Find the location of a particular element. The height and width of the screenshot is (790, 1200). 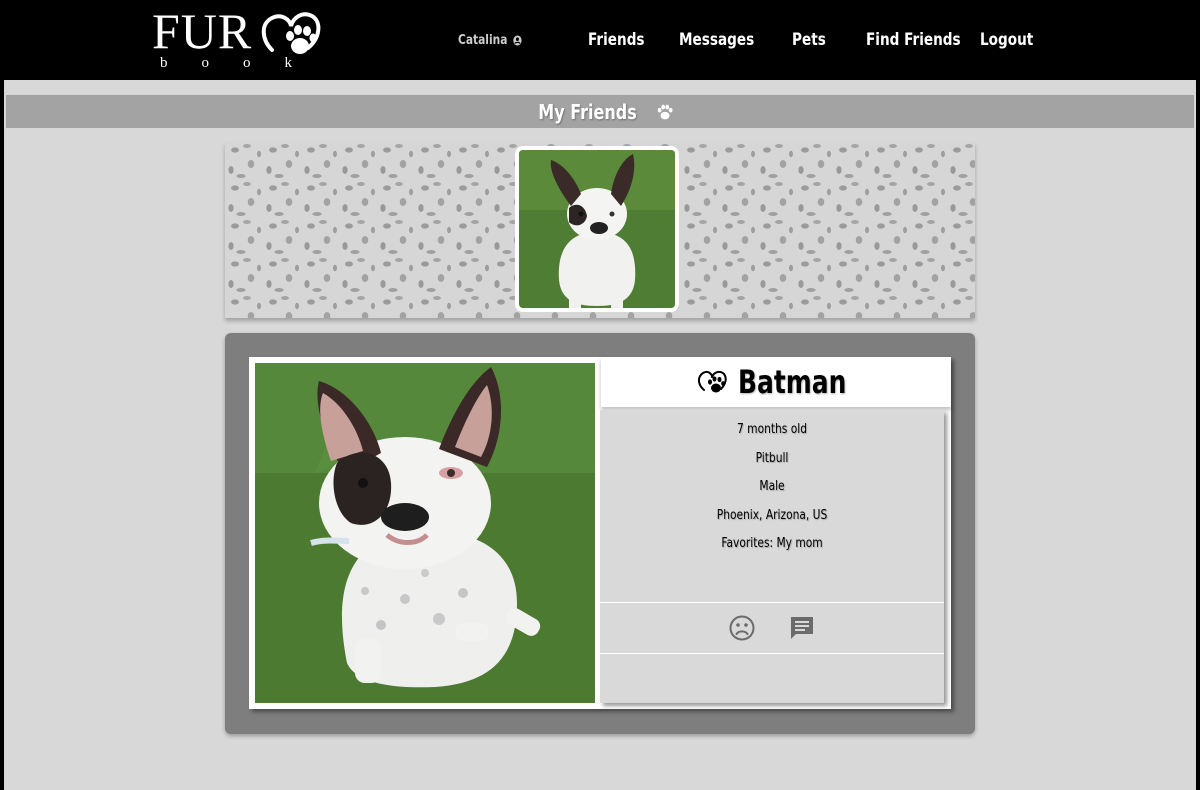

nav-user: Catalina is located at coordinates (490, 40).